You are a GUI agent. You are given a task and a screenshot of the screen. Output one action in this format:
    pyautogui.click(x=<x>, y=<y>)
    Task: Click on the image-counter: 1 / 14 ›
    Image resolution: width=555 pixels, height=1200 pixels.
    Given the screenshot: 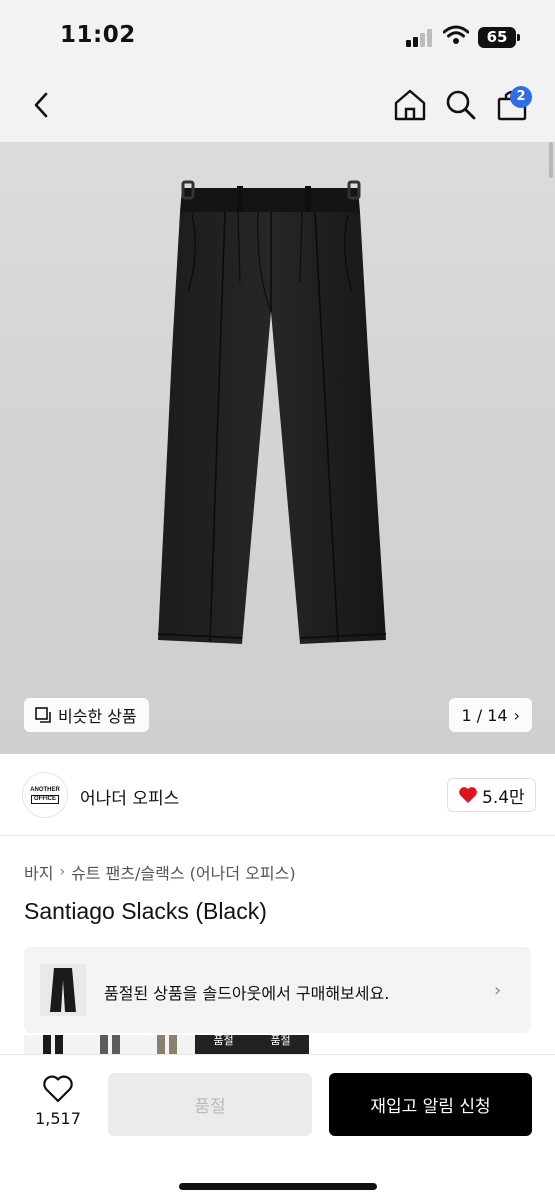 What is the action you would take?
    pyautogui.click(x=490, y=715)
    